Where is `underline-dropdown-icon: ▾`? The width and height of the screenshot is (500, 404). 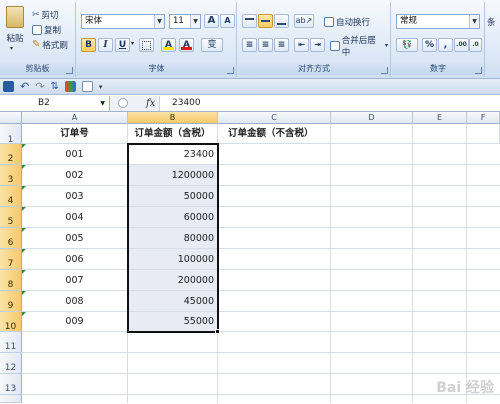 underline-dropdown-icon: ▾ is located at coordinates (132, 43).